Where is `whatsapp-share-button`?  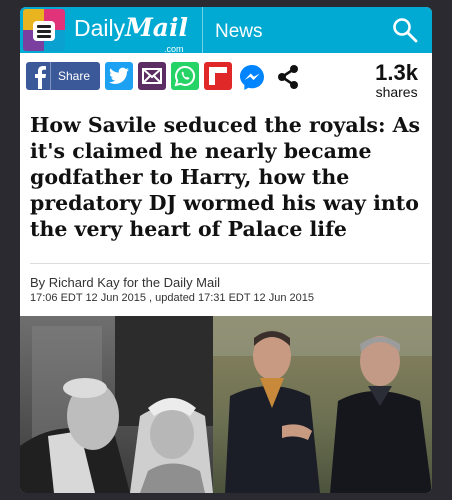
whatsapp-share-button is located at coordinates (185, 76).